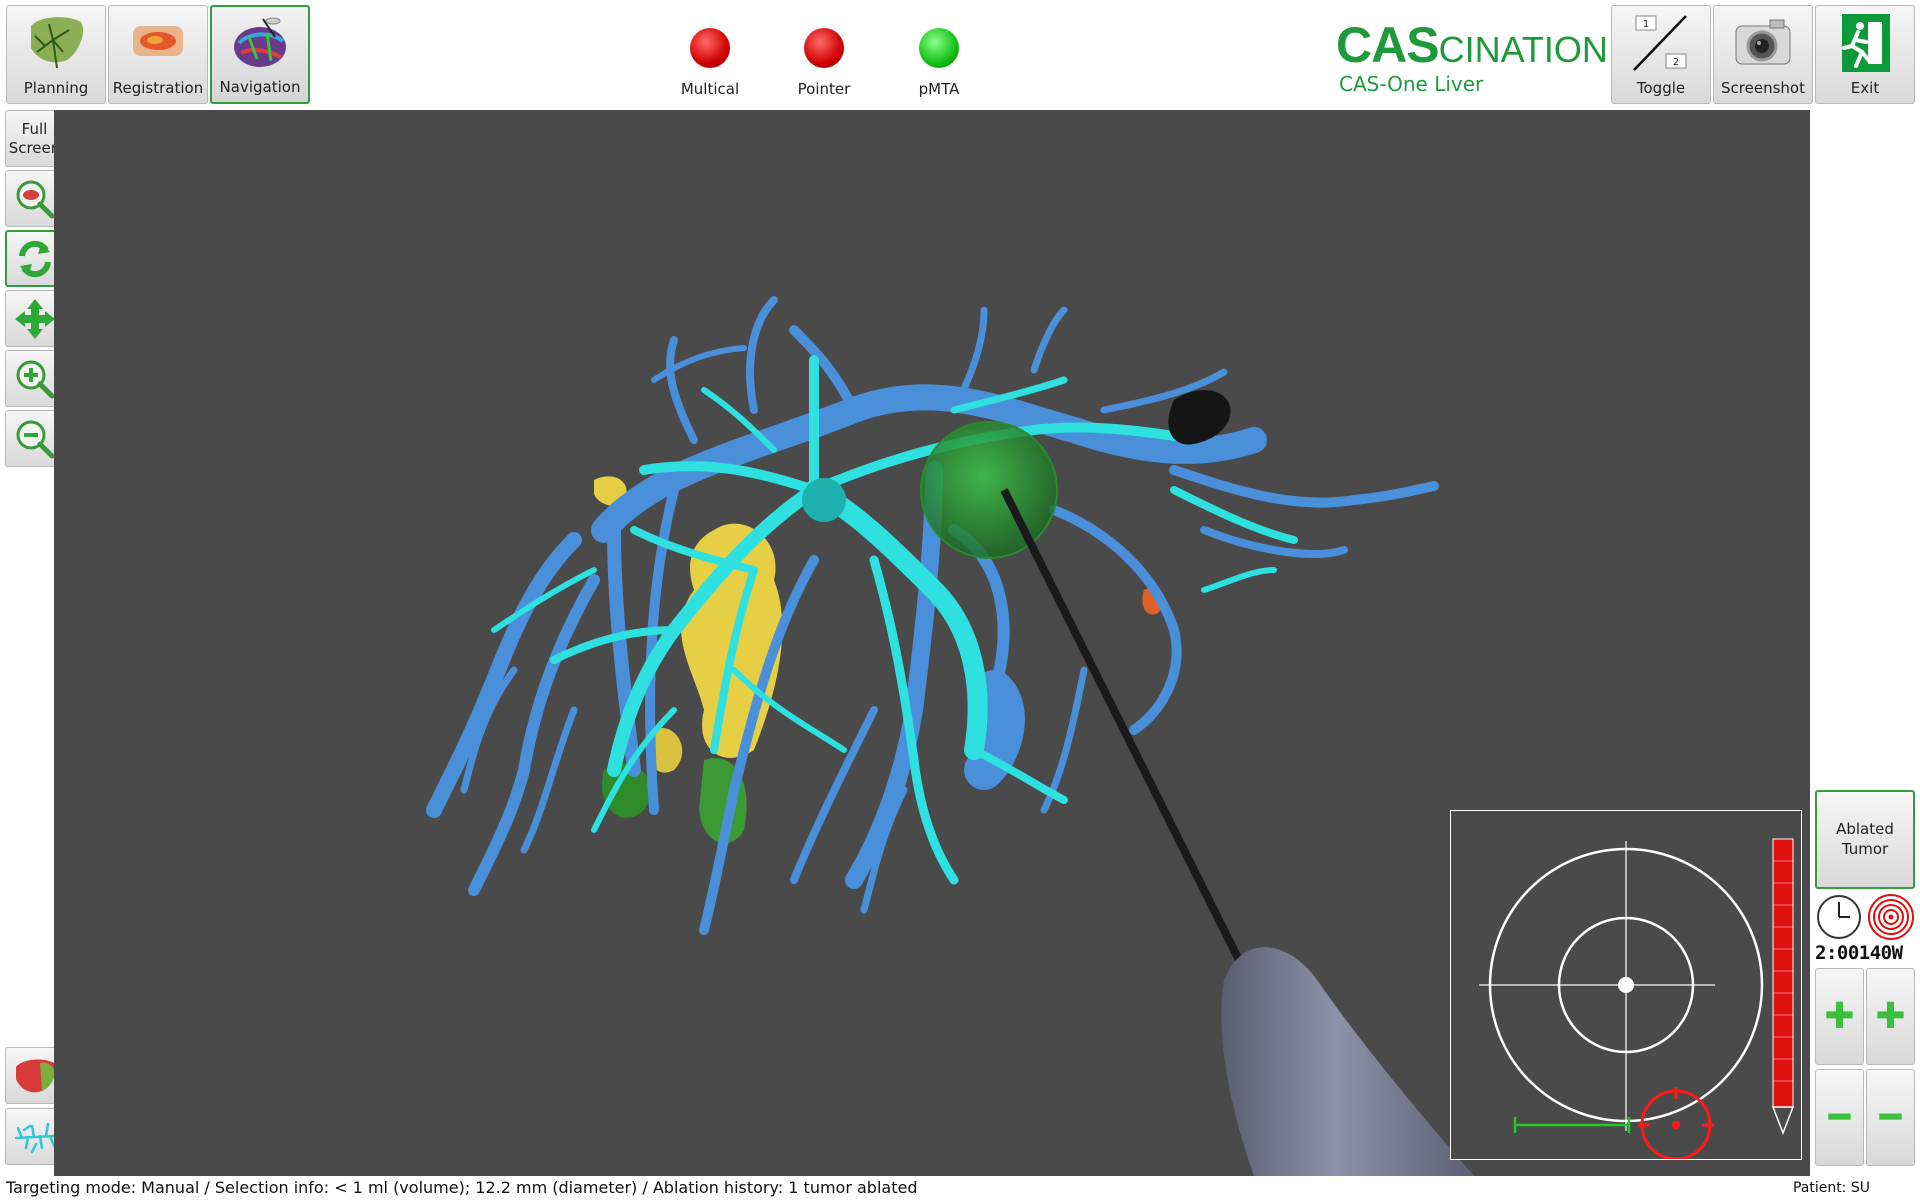 Image resolution: width=1920 pixels, height=1200 pixels. I want to click on ablation-readout: 2:00140W, so click(1867, 953).